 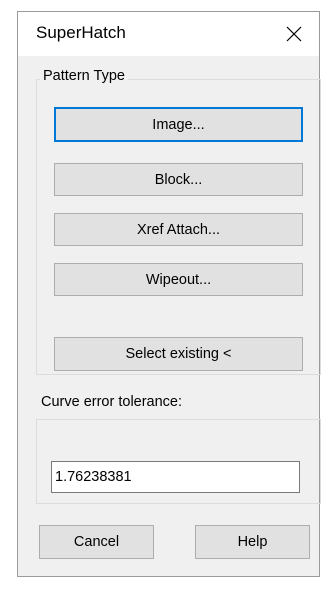 I want to click on help-button: Help, so click(x=252, y=542).